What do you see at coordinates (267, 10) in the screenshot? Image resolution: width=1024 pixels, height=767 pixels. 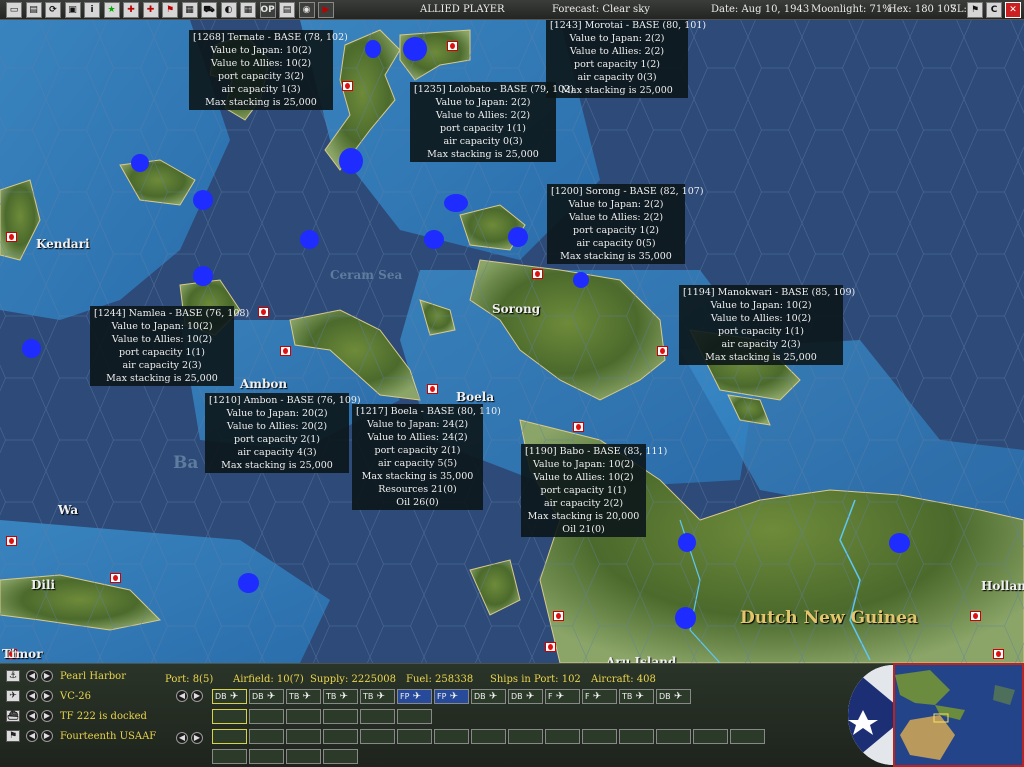 I see `op-report-button: OP` at bounding box center [267, 10].